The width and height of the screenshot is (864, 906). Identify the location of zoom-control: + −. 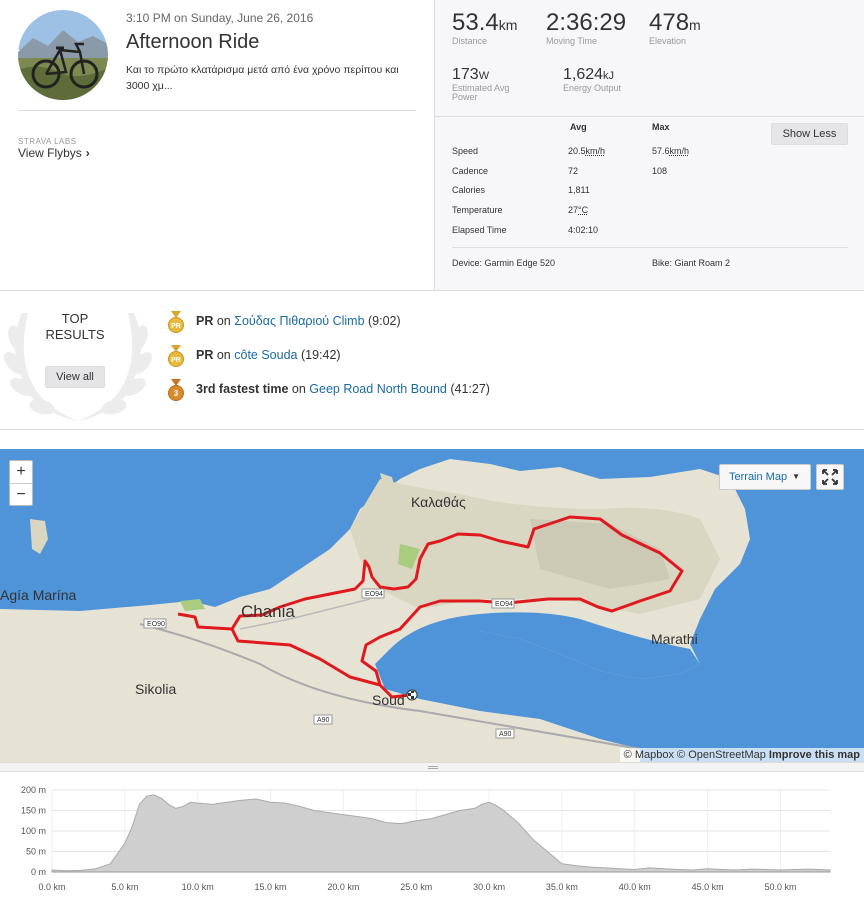
(21, 483).